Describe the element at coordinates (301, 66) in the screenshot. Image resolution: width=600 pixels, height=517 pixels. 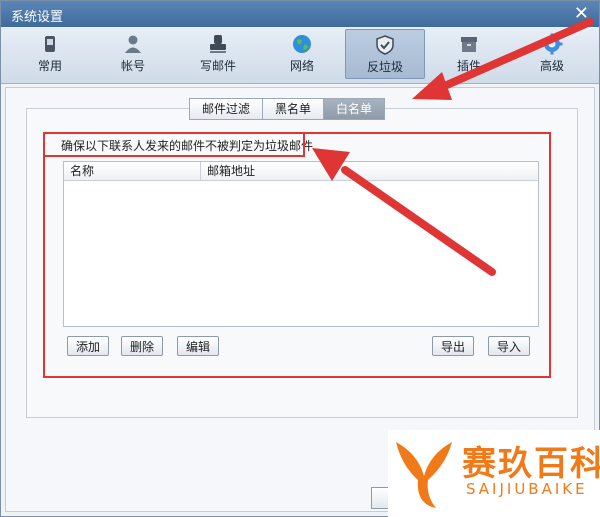
I see `toolbar-label: 网络` at that location.